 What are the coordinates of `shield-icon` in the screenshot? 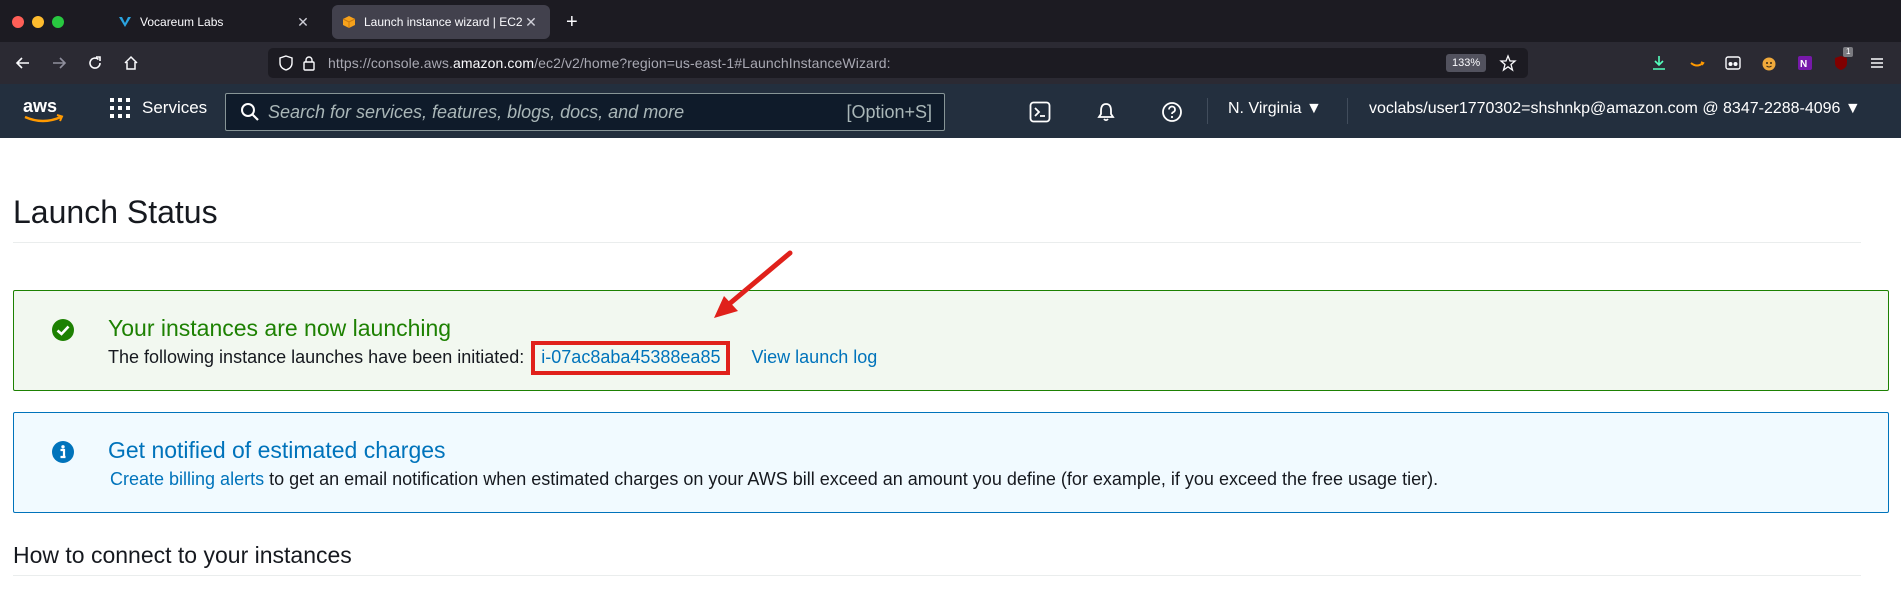 It's located at (286, 63).